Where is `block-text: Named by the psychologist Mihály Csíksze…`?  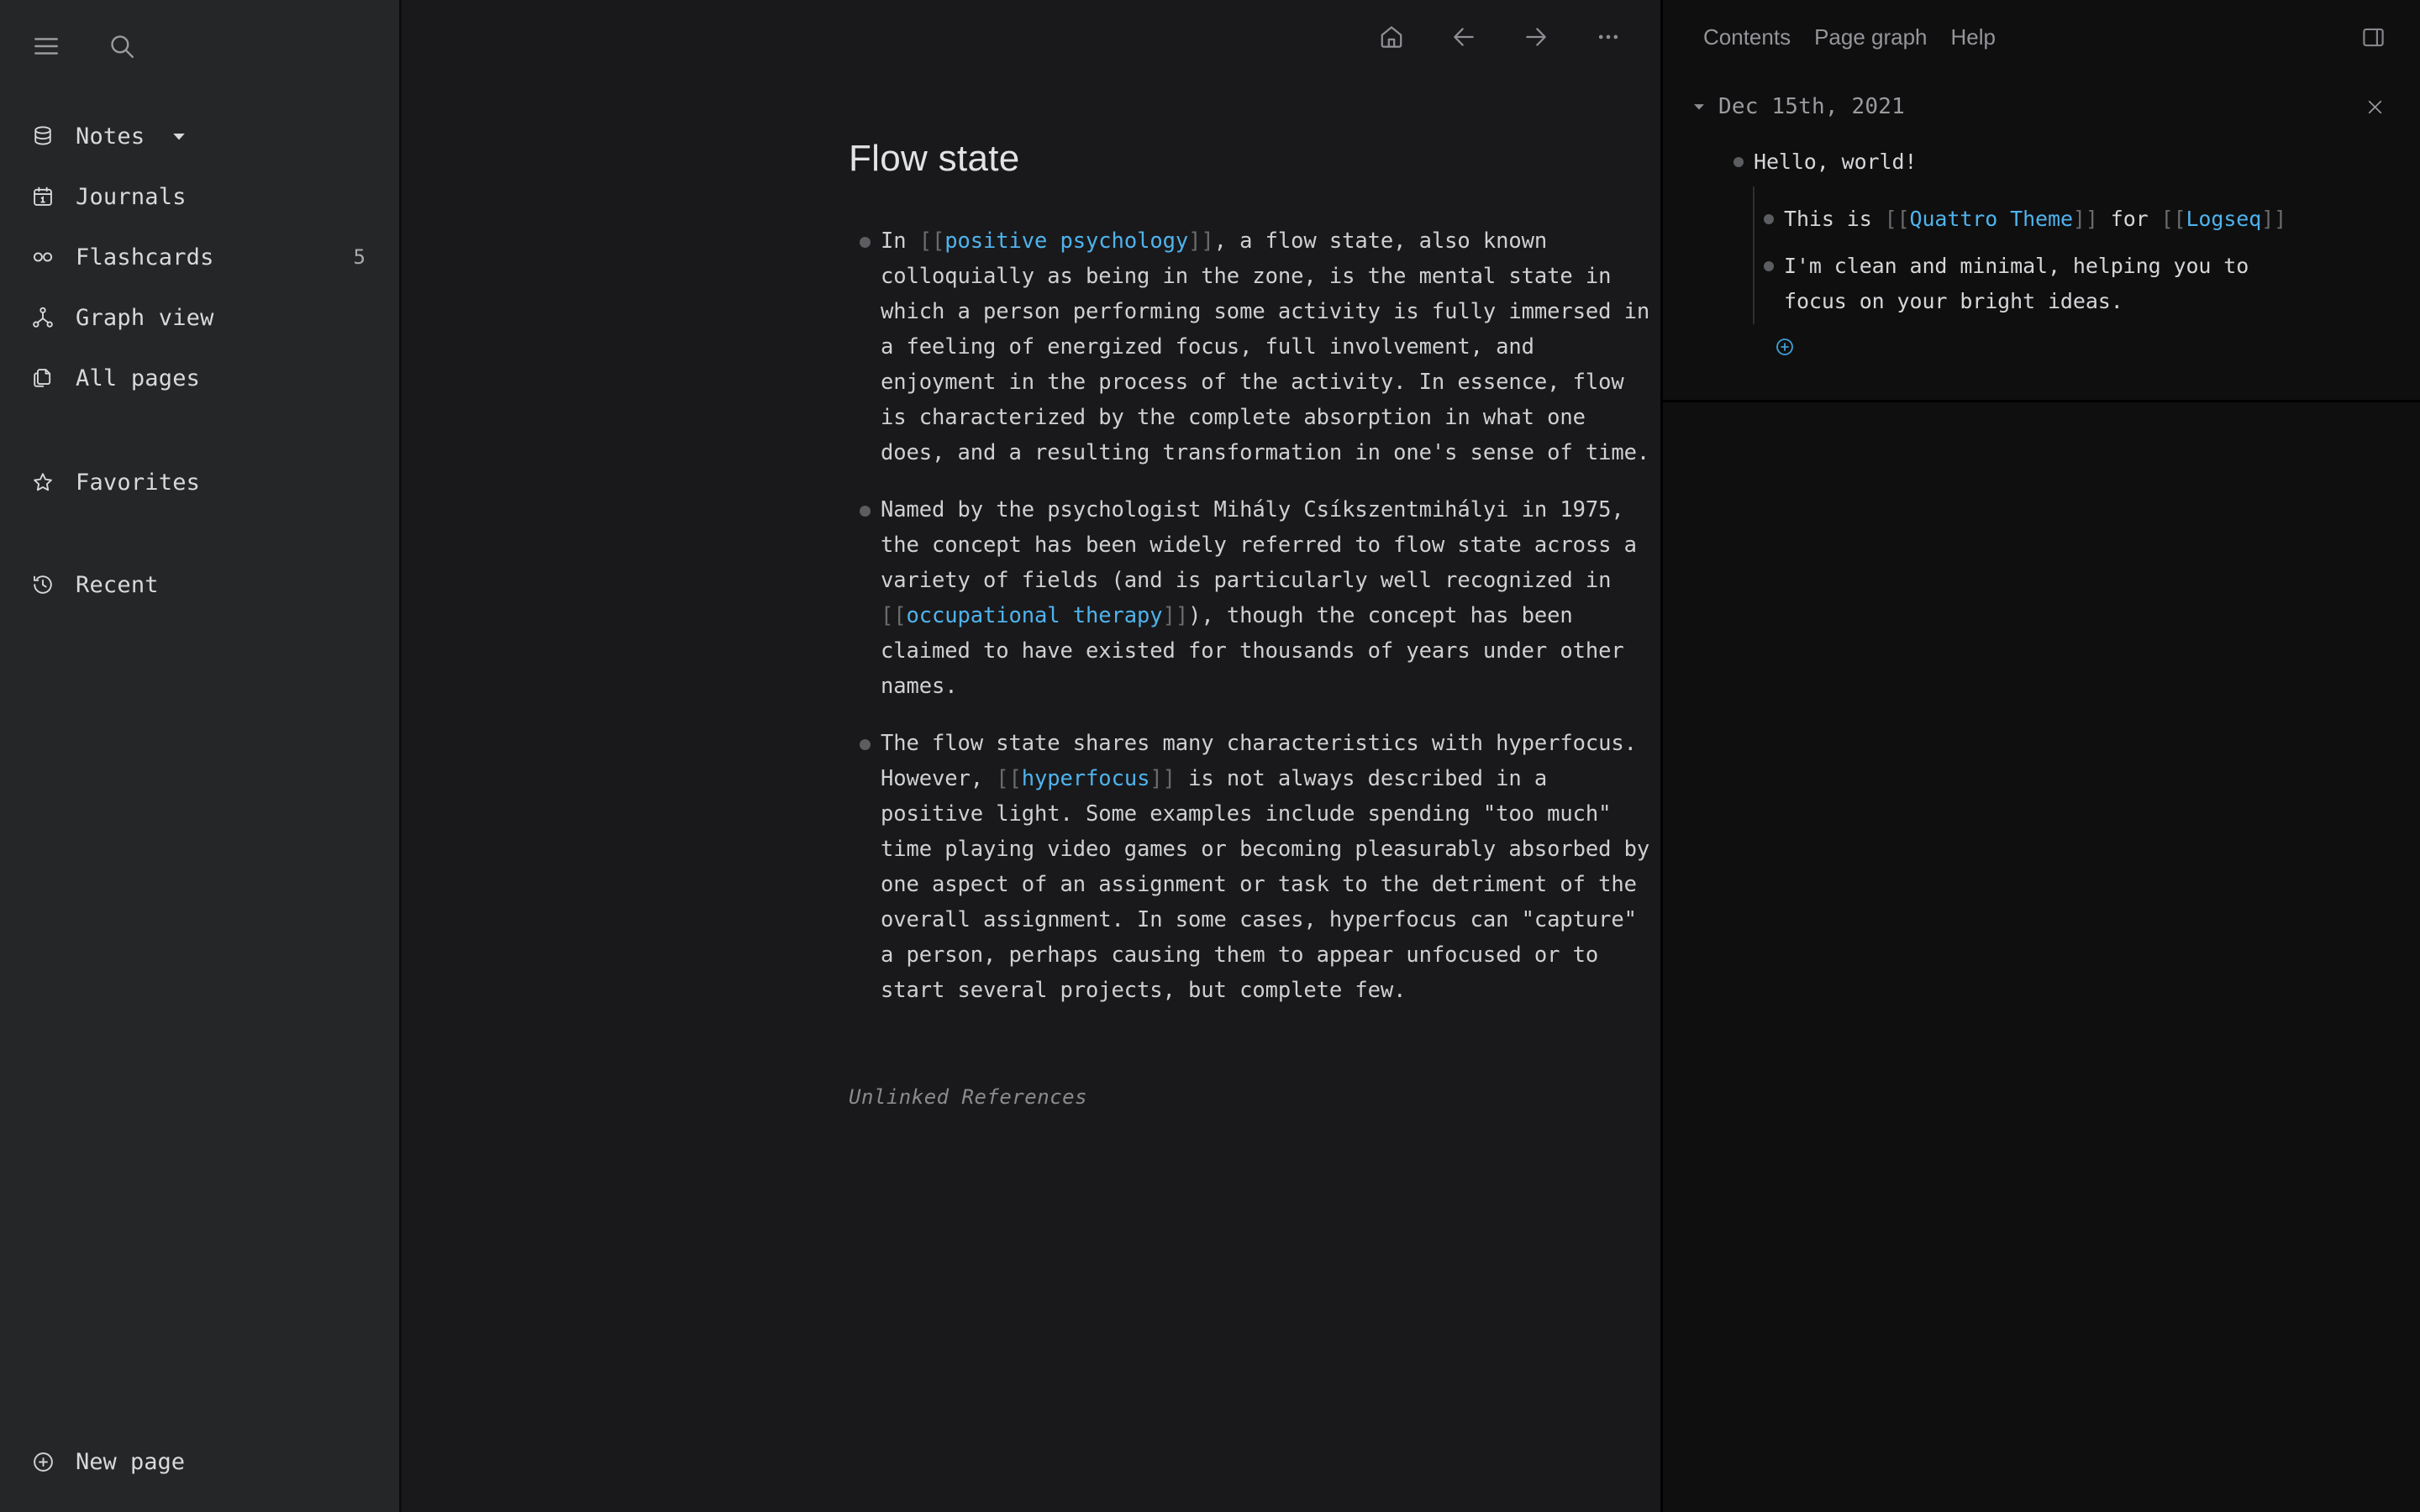
block-text: Named by the psychologist Mihály Csíksze… is located at coordinates (1270, 598).